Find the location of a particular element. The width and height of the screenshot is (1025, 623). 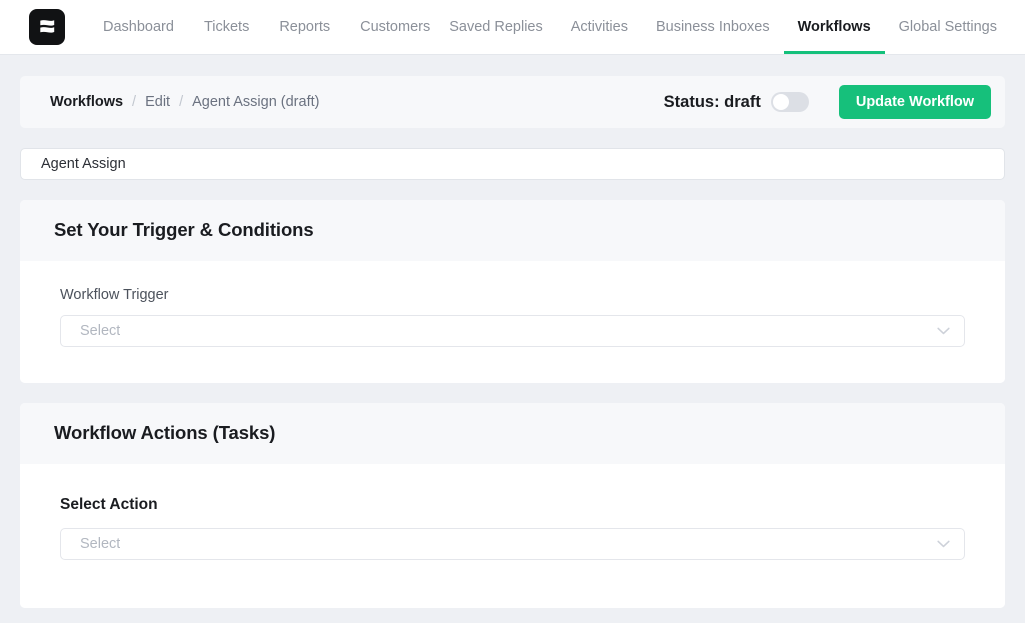

flag-logo-icon is located at coordinates (47, 26).